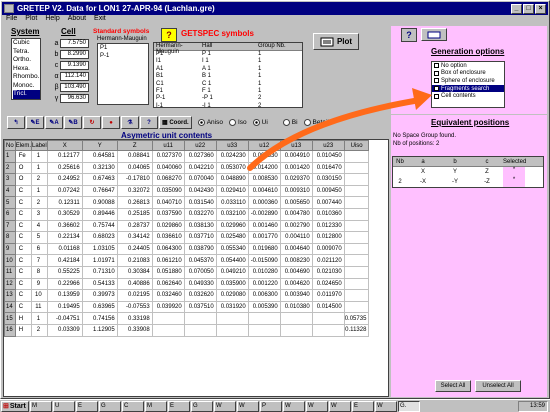  I want to click on table-cell: 10, so click(10, 260).